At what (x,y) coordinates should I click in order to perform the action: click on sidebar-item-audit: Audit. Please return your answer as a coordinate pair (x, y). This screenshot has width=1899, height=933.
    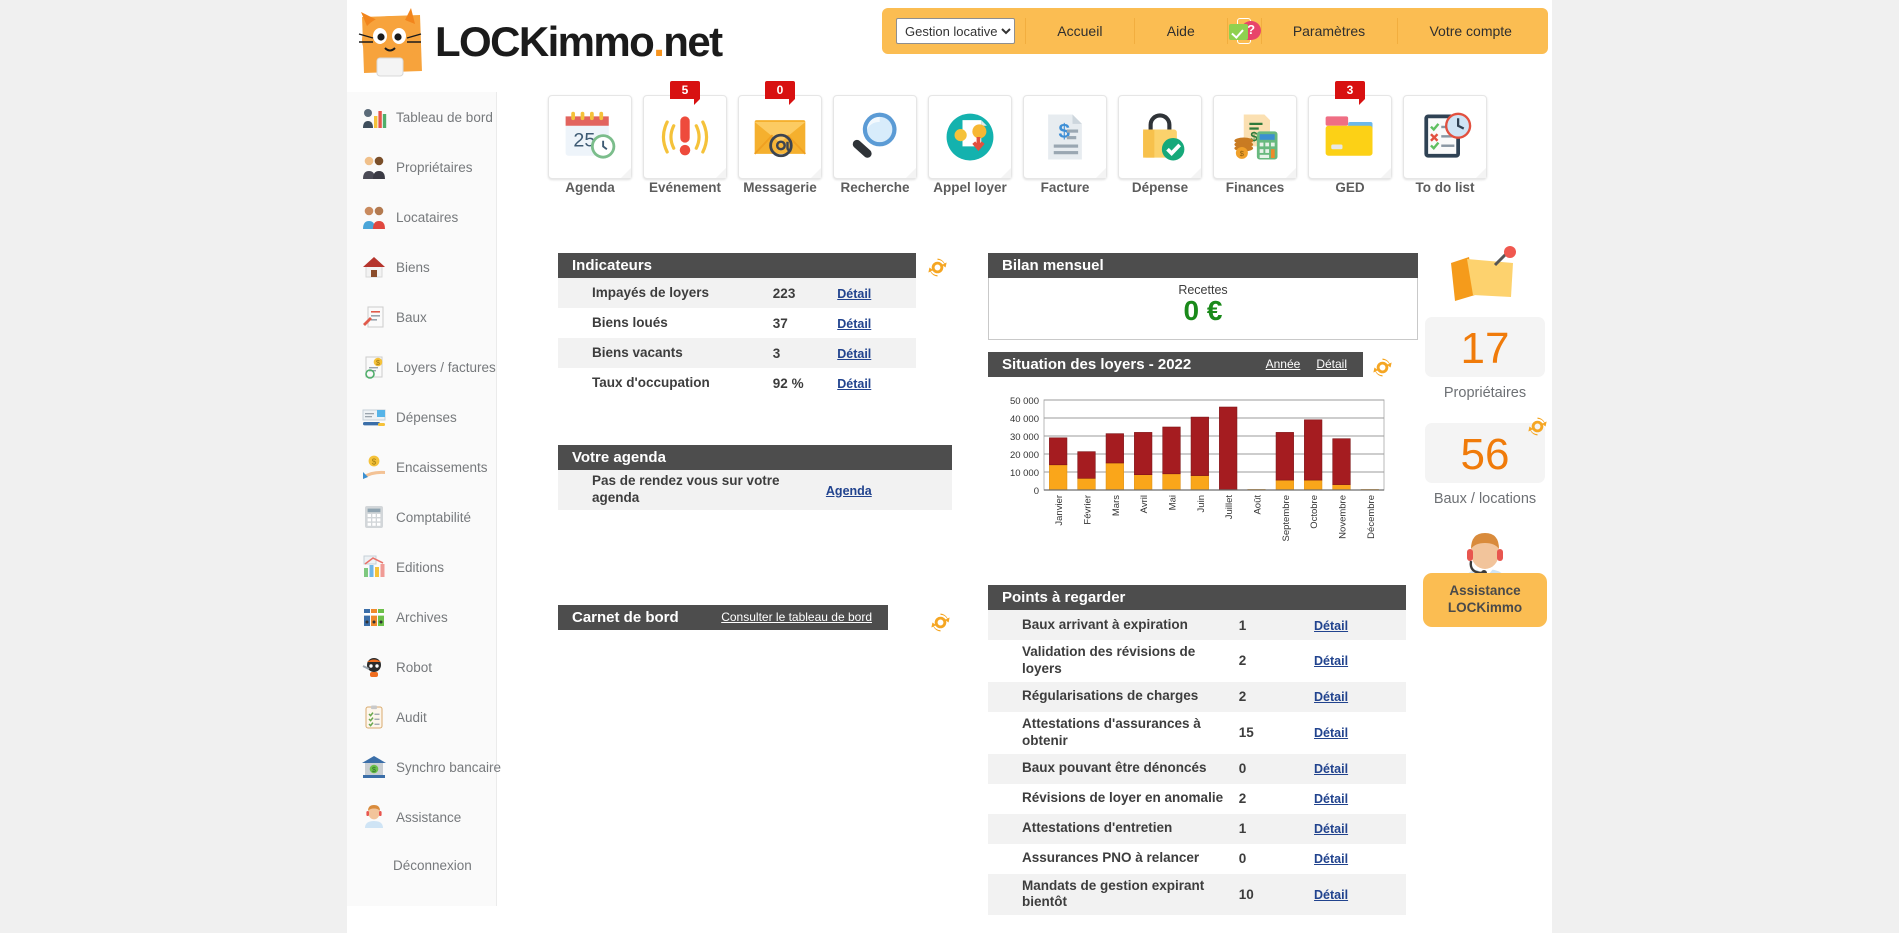
    Looking at the image, I should click on (421, 717).